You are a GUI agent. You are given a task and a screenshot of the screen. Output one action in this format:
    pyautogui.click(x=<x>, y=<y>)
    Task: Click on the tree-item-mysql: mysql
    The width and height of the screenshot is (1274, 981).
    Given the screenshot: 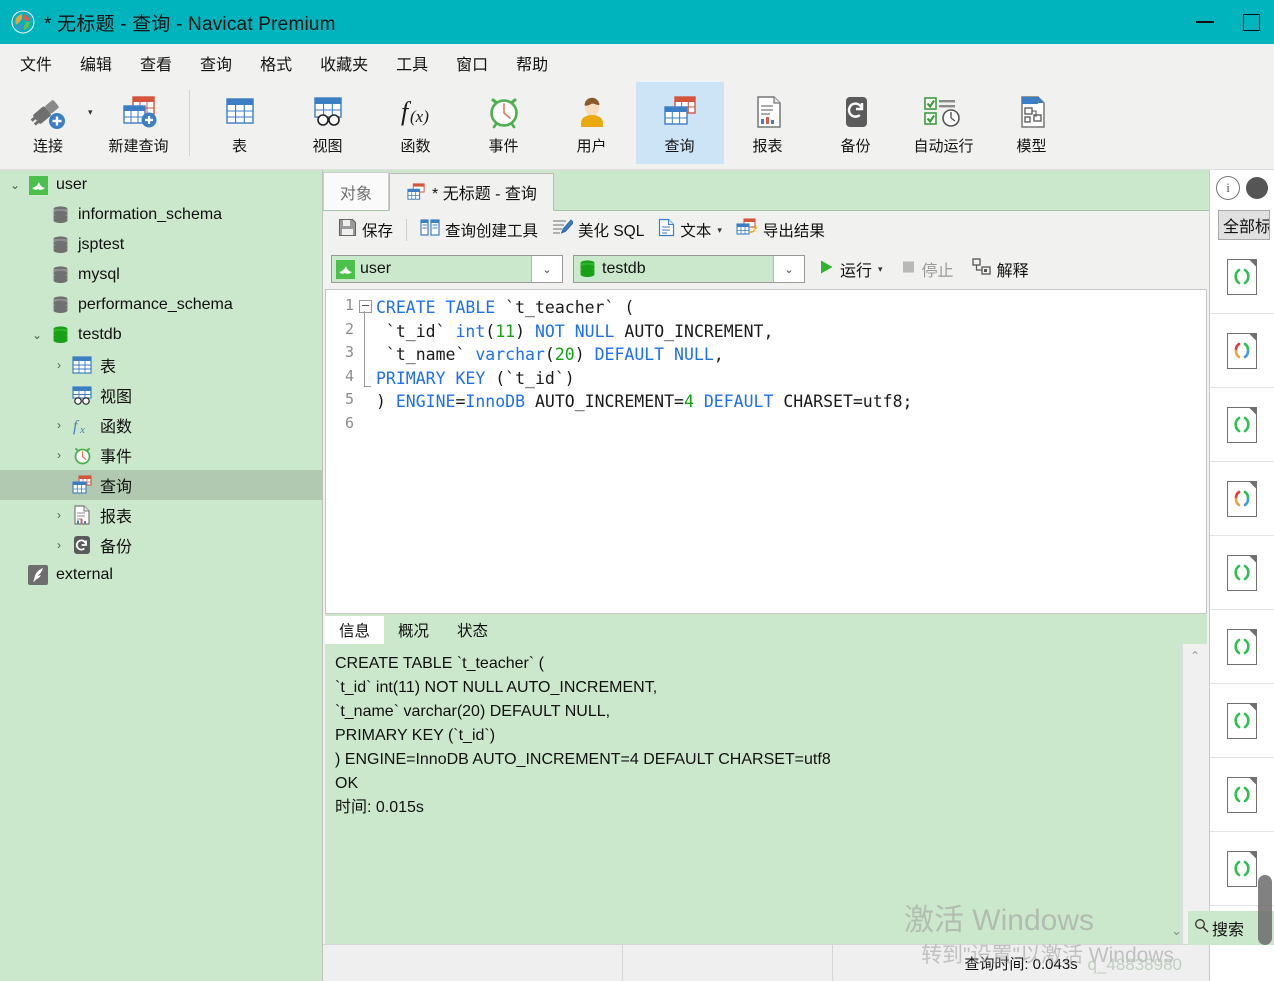 What is the action you would take?
    pyautogui.click(x=161, y=275)
    